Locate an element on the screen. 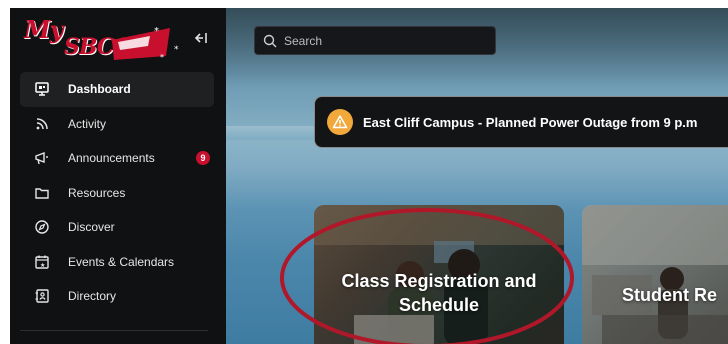 Image resolution: width=728 pixels, height=344 pixels. sidebar-item-activity: Activity is located at coordinates (117, 124).